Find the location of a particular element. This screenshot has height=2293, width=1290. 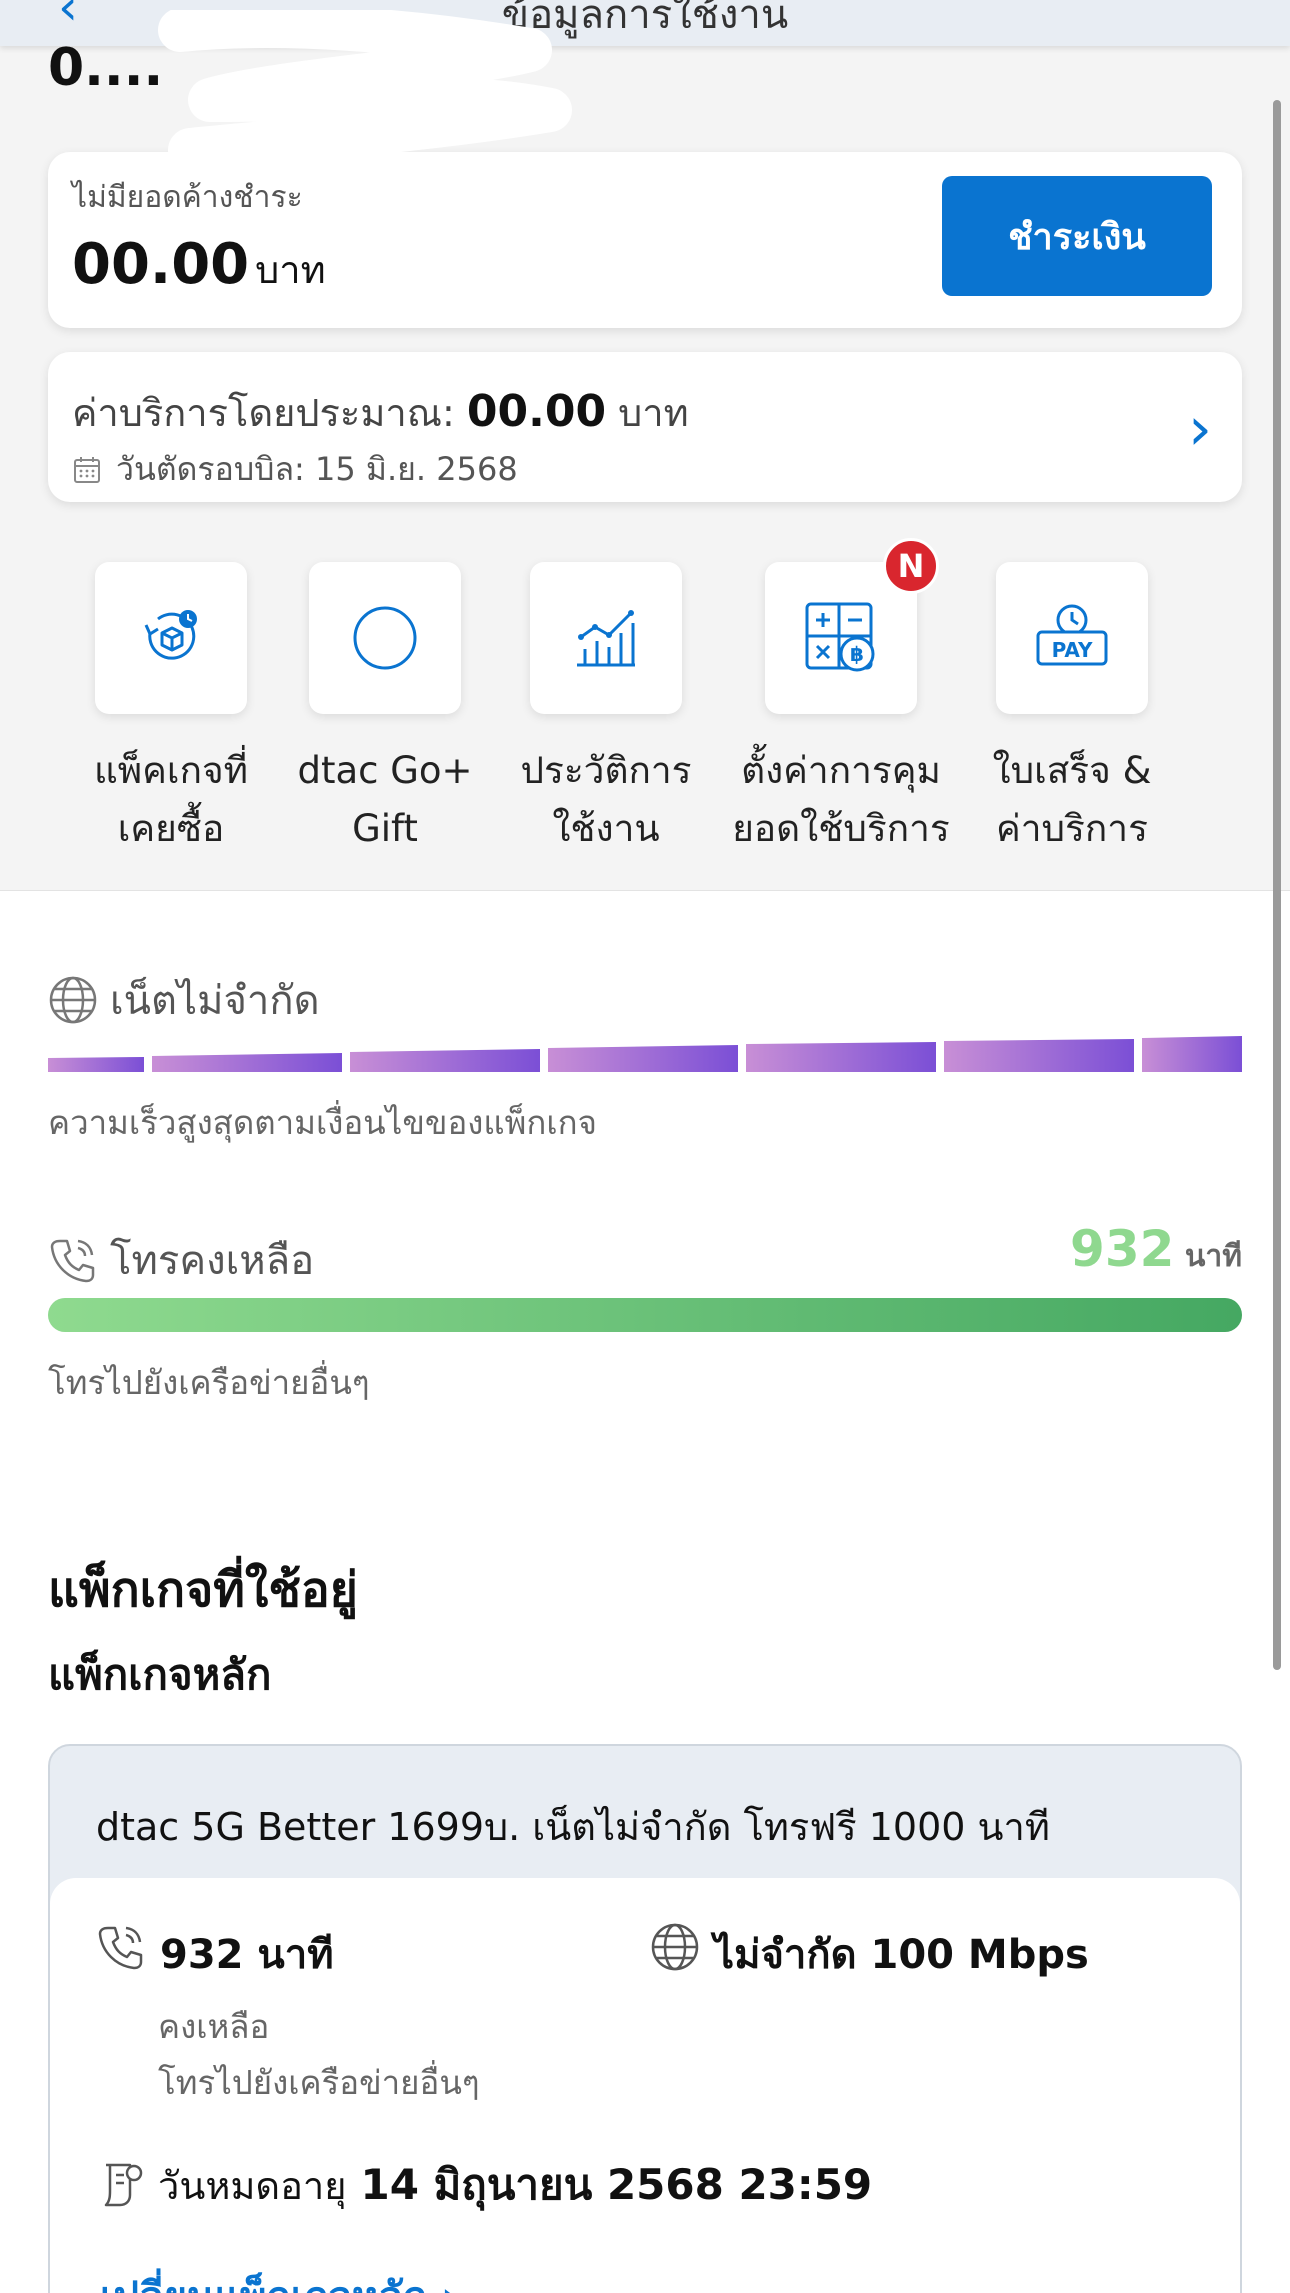

shortcut-usage-history-tile is located at coordinates (606, 638).